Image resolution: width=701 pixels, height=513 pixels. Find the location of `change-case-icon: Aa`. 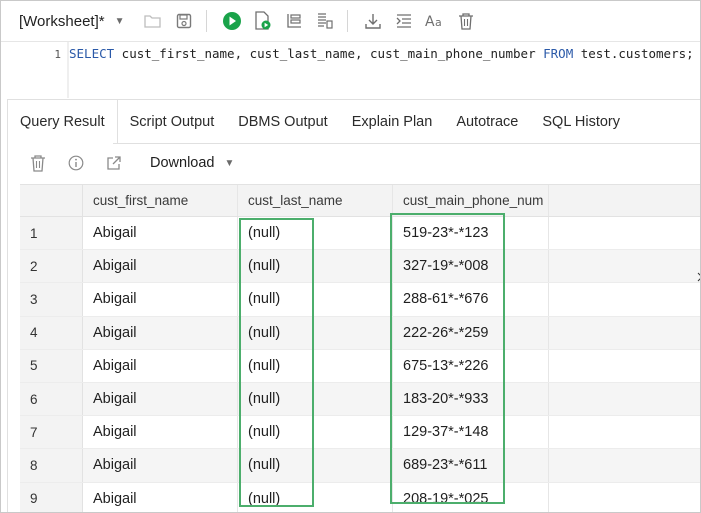

change-case-icon: Aa is located at coordinates (435, 21).